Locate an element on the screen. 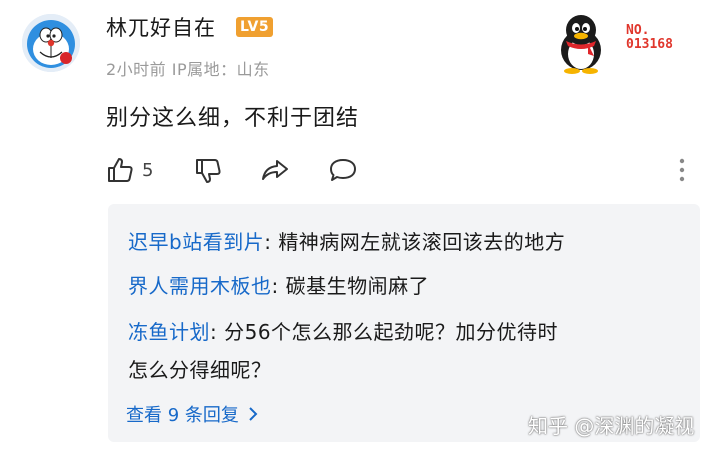 The image size is (720, 452). view-more-replies-button: 查看 9 条回复 is located at coordinates (193, 414).